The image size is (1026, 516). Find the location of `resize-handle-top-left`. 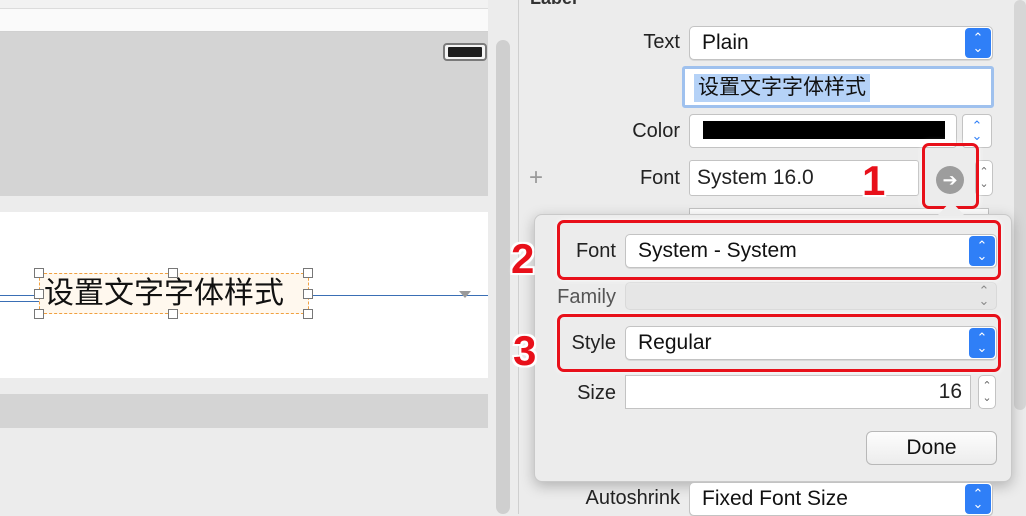

resize-handle-top-left is located at coordinates (39, 273).